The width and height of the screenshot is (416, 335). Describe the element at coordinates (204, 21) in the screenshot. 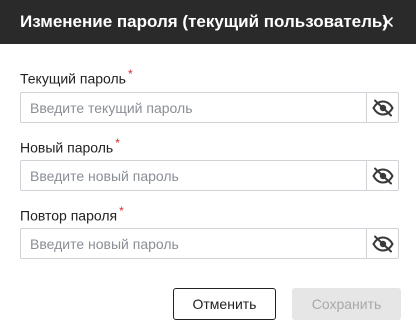

I see `dialog-title: Изменение пароля (текущий пользователь)` at that location.